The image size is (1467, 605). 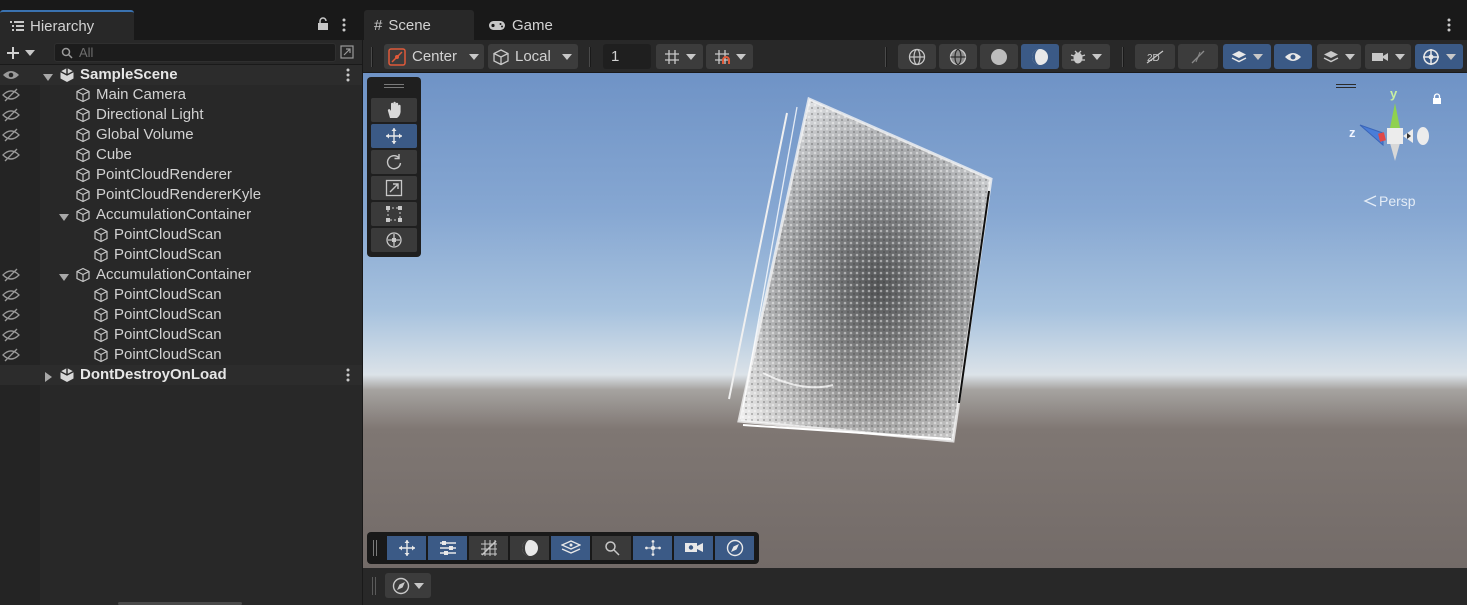 I want to click on hierarchy-row: PointCloudRenderer, so click(x=181, y=175).